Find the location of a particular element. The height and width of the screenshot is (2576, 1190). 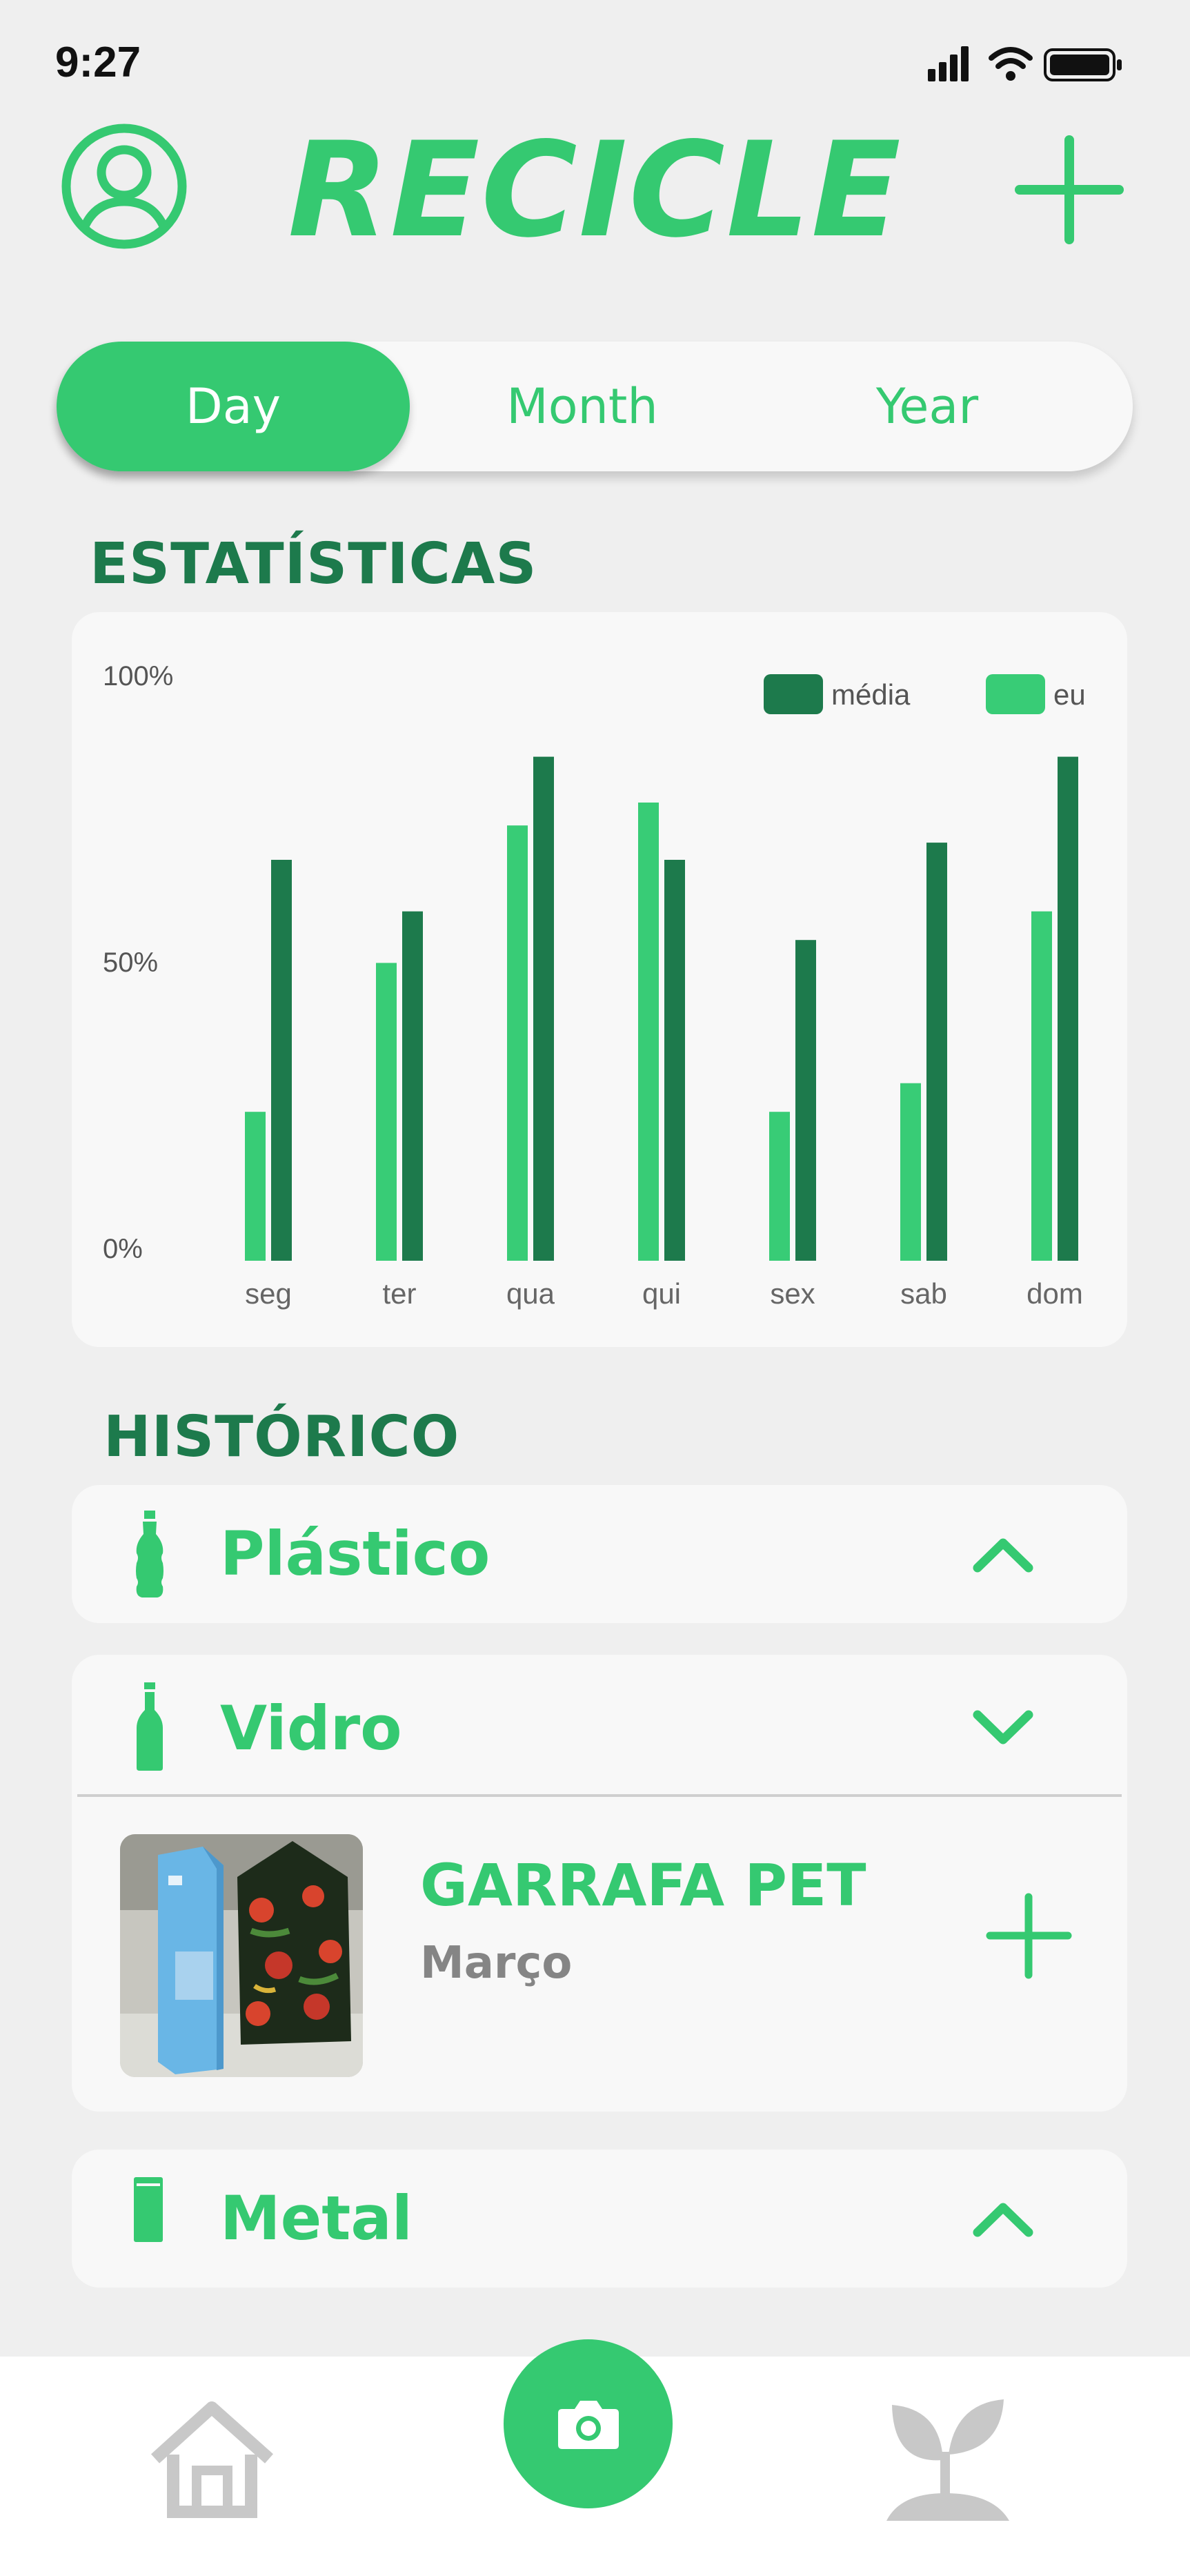

tab-year: Year is located at coordinates (927, 406).